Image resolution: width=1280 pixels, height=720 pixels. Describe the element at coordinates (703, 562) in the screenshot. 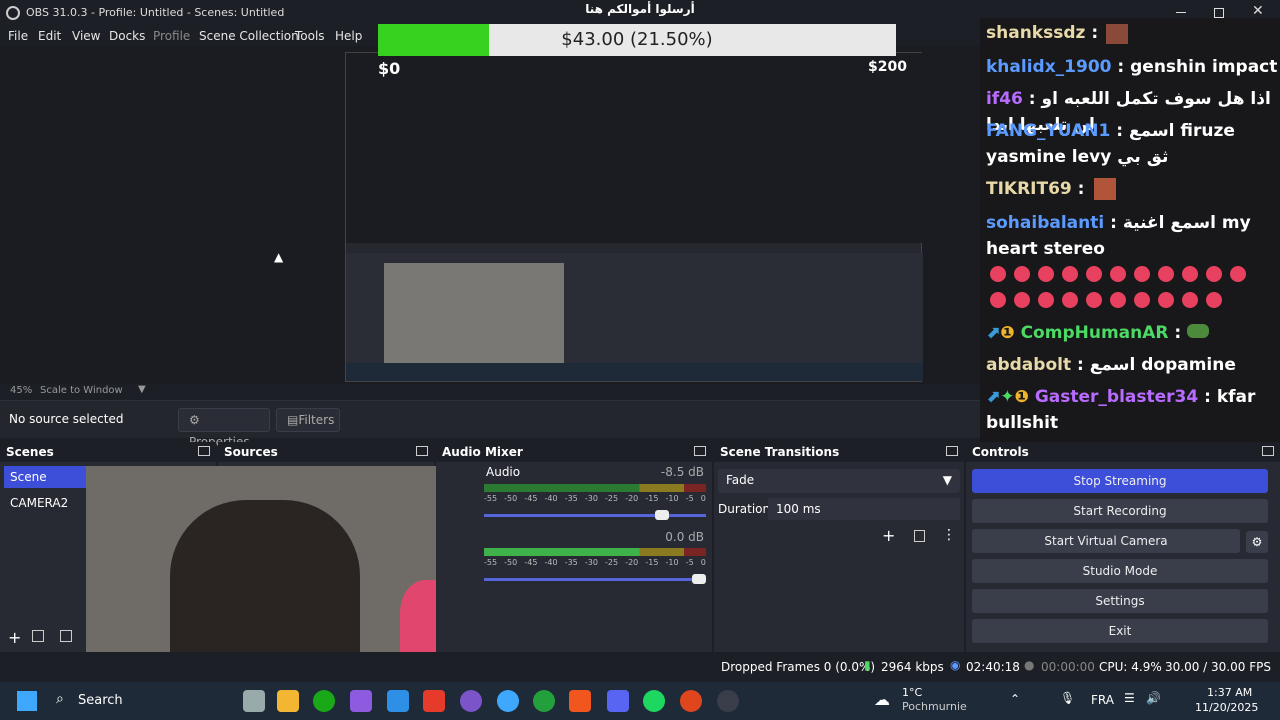

I see `meter-tick-label: 0` at that location.